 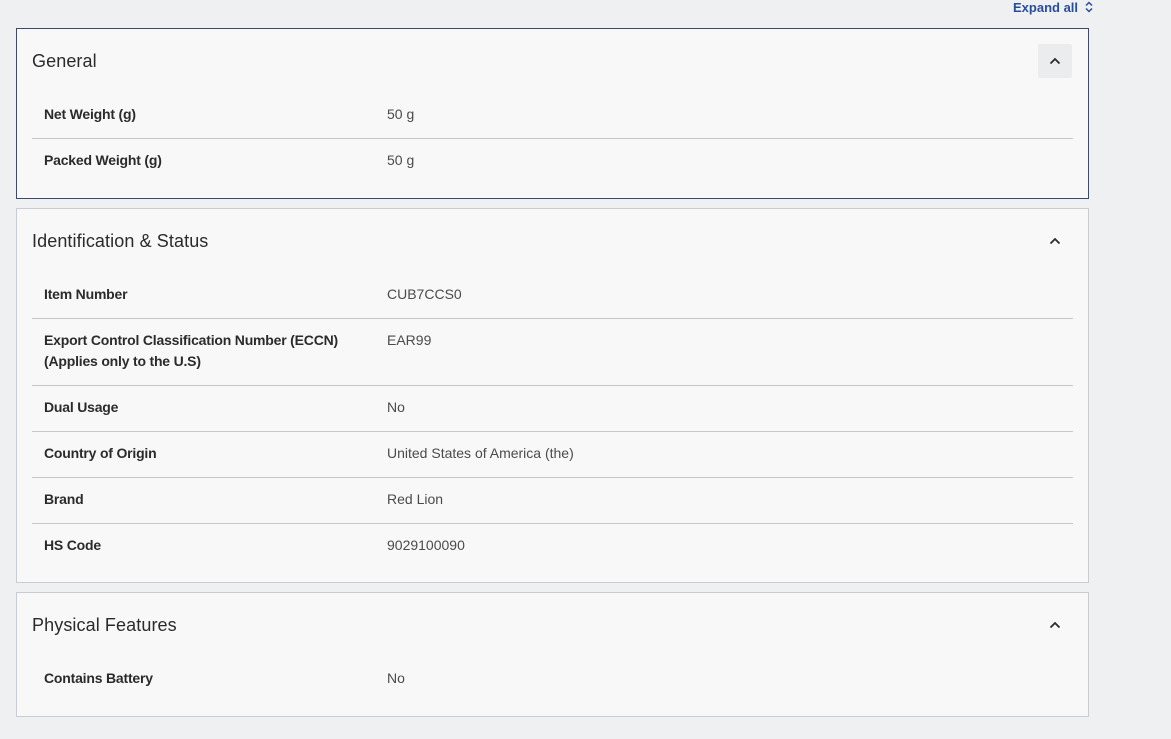 I want to click on section-header-identification-status: Identification & Status, so click(x=552, y=241).